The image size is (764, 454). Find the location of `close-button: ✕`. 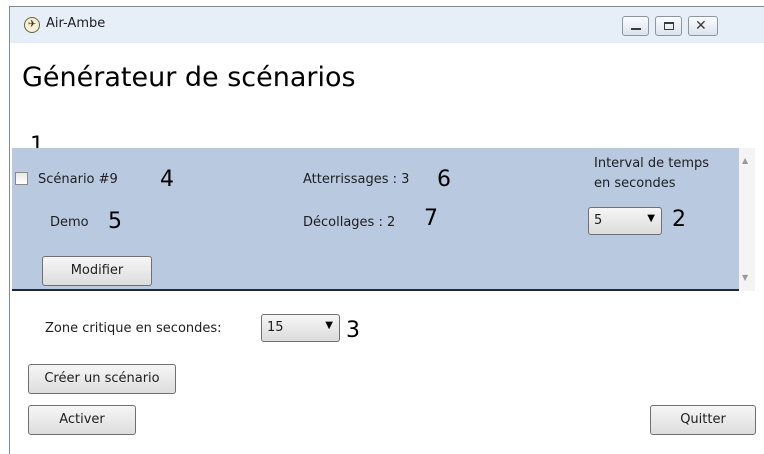

close-button: ✕ is located at coordinates (703, 26).